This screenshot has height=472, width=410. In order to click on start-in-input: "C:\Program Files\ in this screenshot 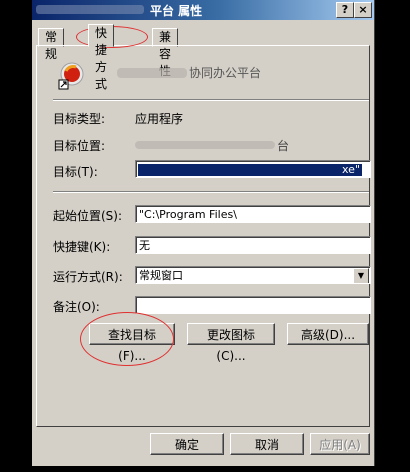, I will do `click(253, 214)`.